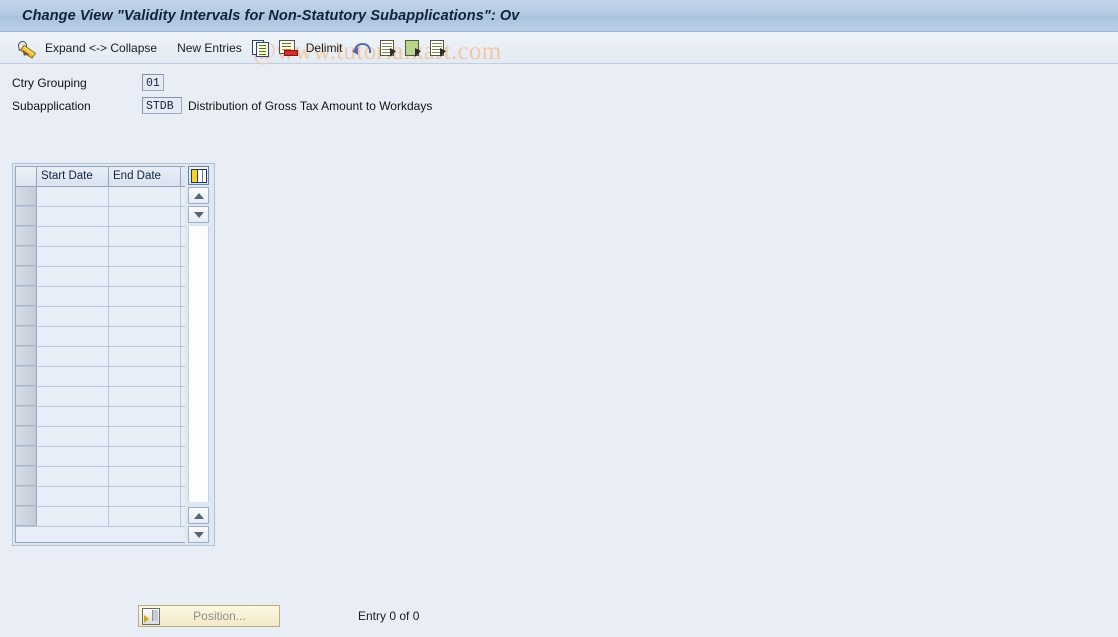 The image size is (1118, 637). I want to click on select-all-button, so click(387, 48).